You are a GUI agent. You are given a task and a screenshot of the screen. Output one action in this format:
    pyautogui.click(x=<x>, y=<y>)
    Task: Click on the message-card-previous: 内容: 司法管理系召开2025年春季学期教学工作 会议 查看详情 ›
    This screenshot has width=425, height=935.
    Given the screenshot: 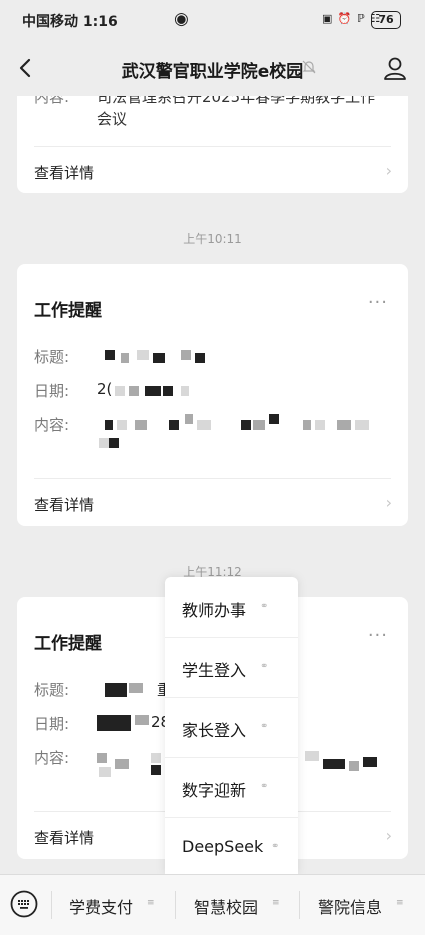 What is the action you would take?
    pyautogui.click(x=212, y=144)
    